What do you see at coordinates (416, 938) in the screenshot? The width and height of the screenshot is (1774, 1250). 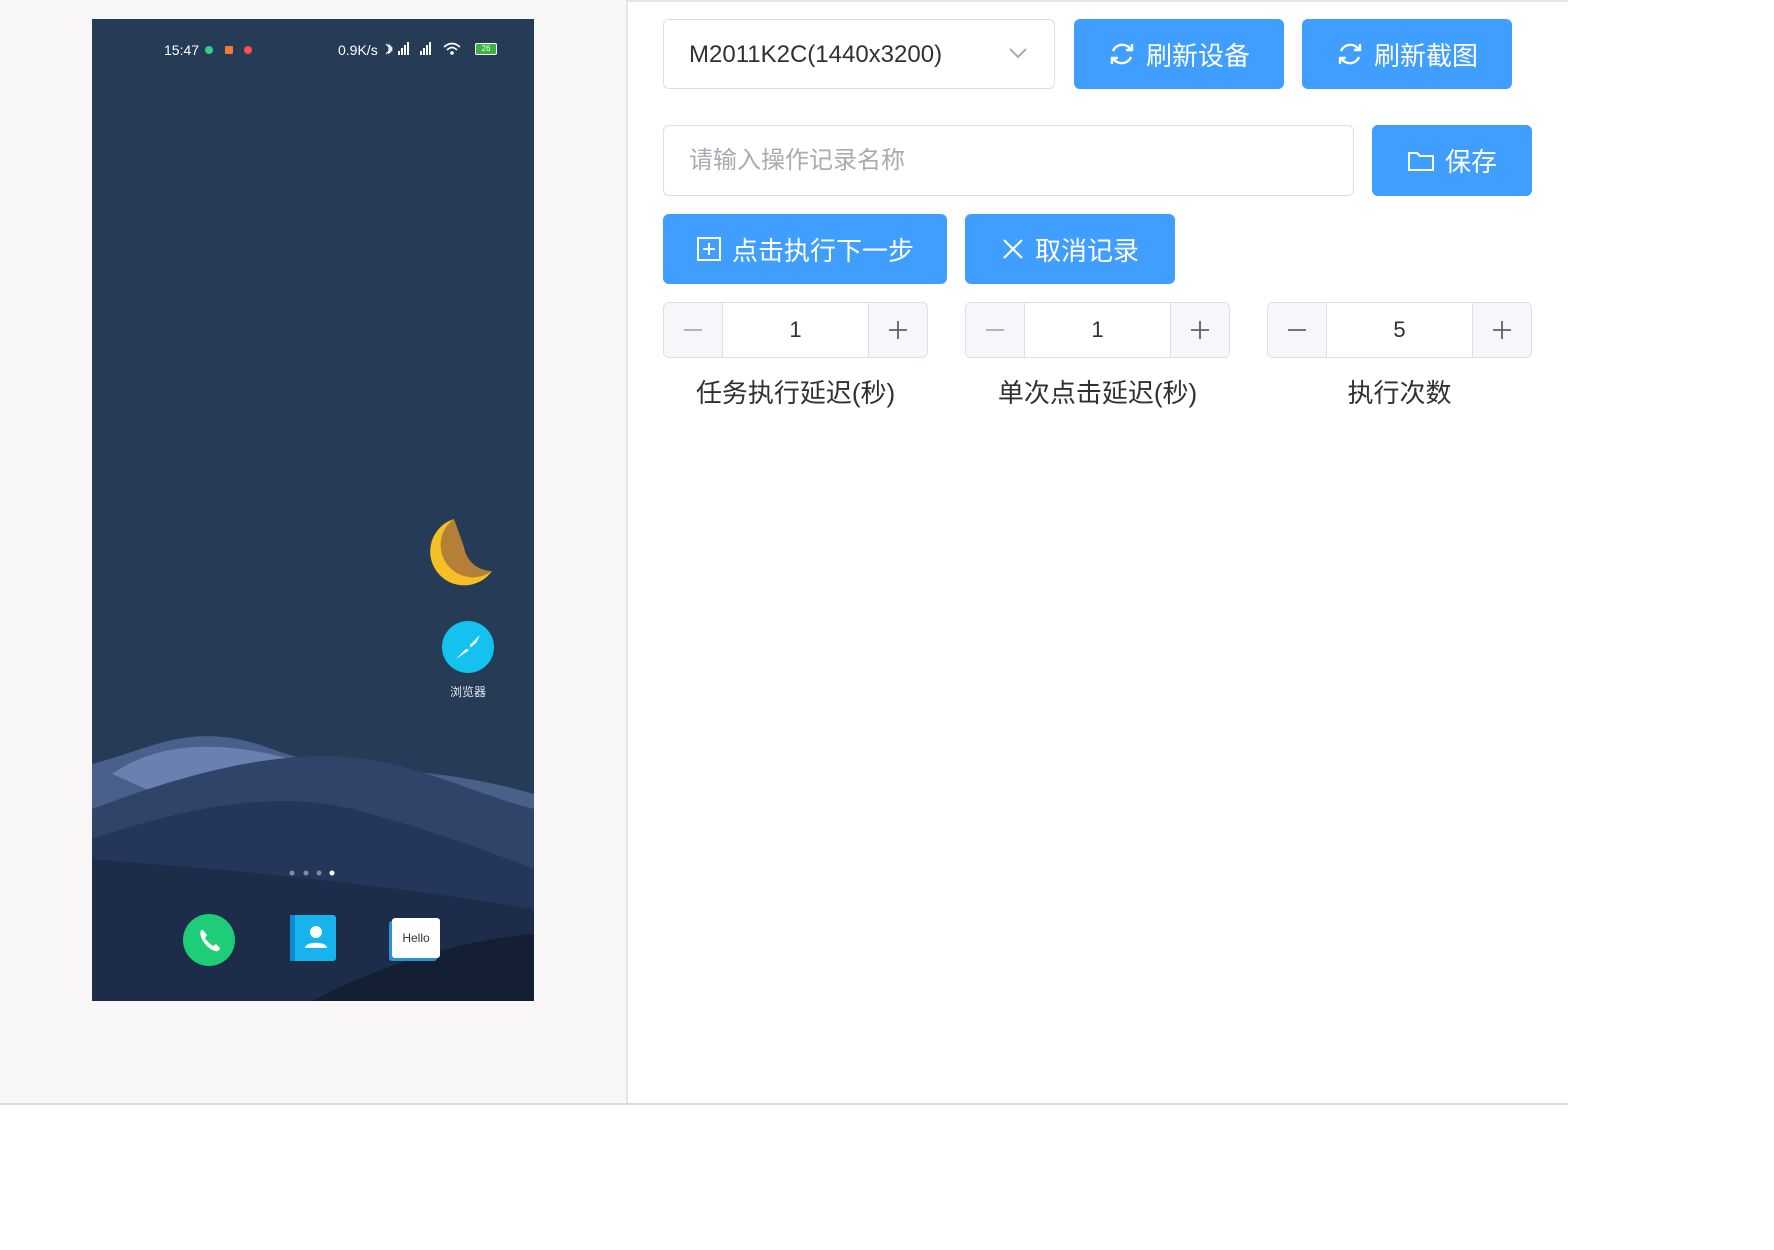 I see `messages-app-icon: Hello` at bounding box center [416, 938].